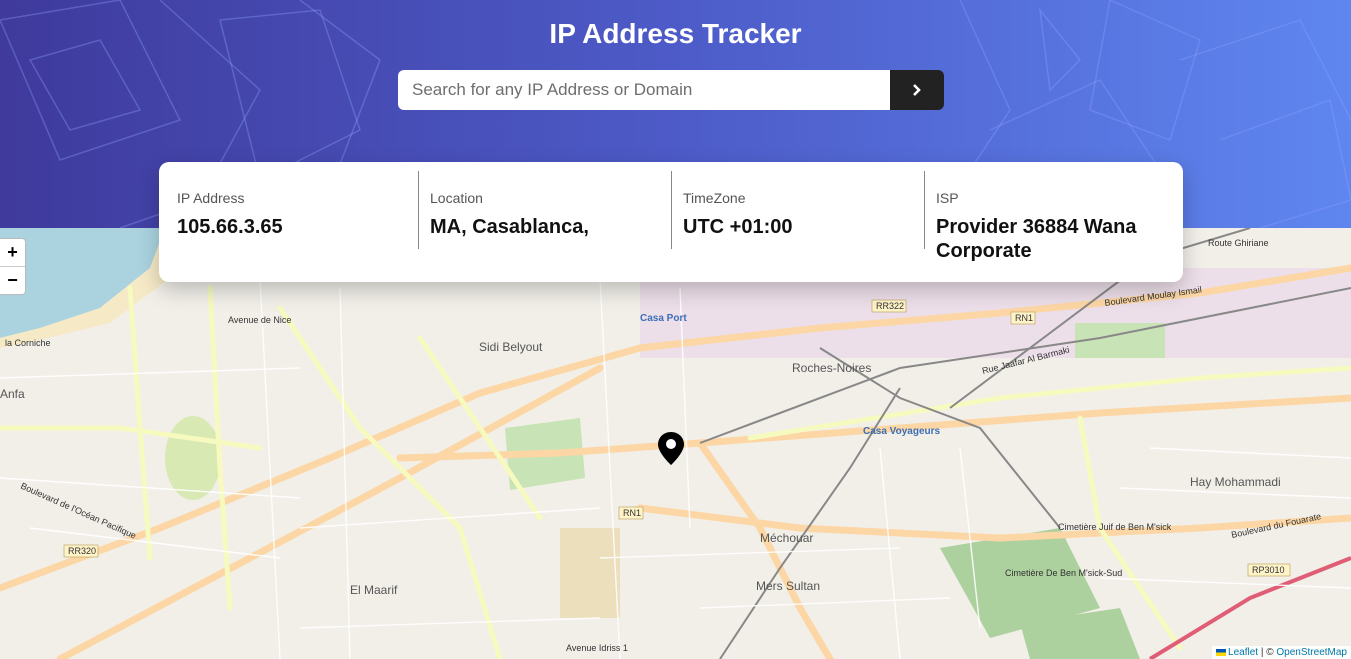 The height and width of the screenshot is (659, 1351). Describe the element at coordinates (947, 198) in the screenshot. I see `isp-label: ISP` at that location.